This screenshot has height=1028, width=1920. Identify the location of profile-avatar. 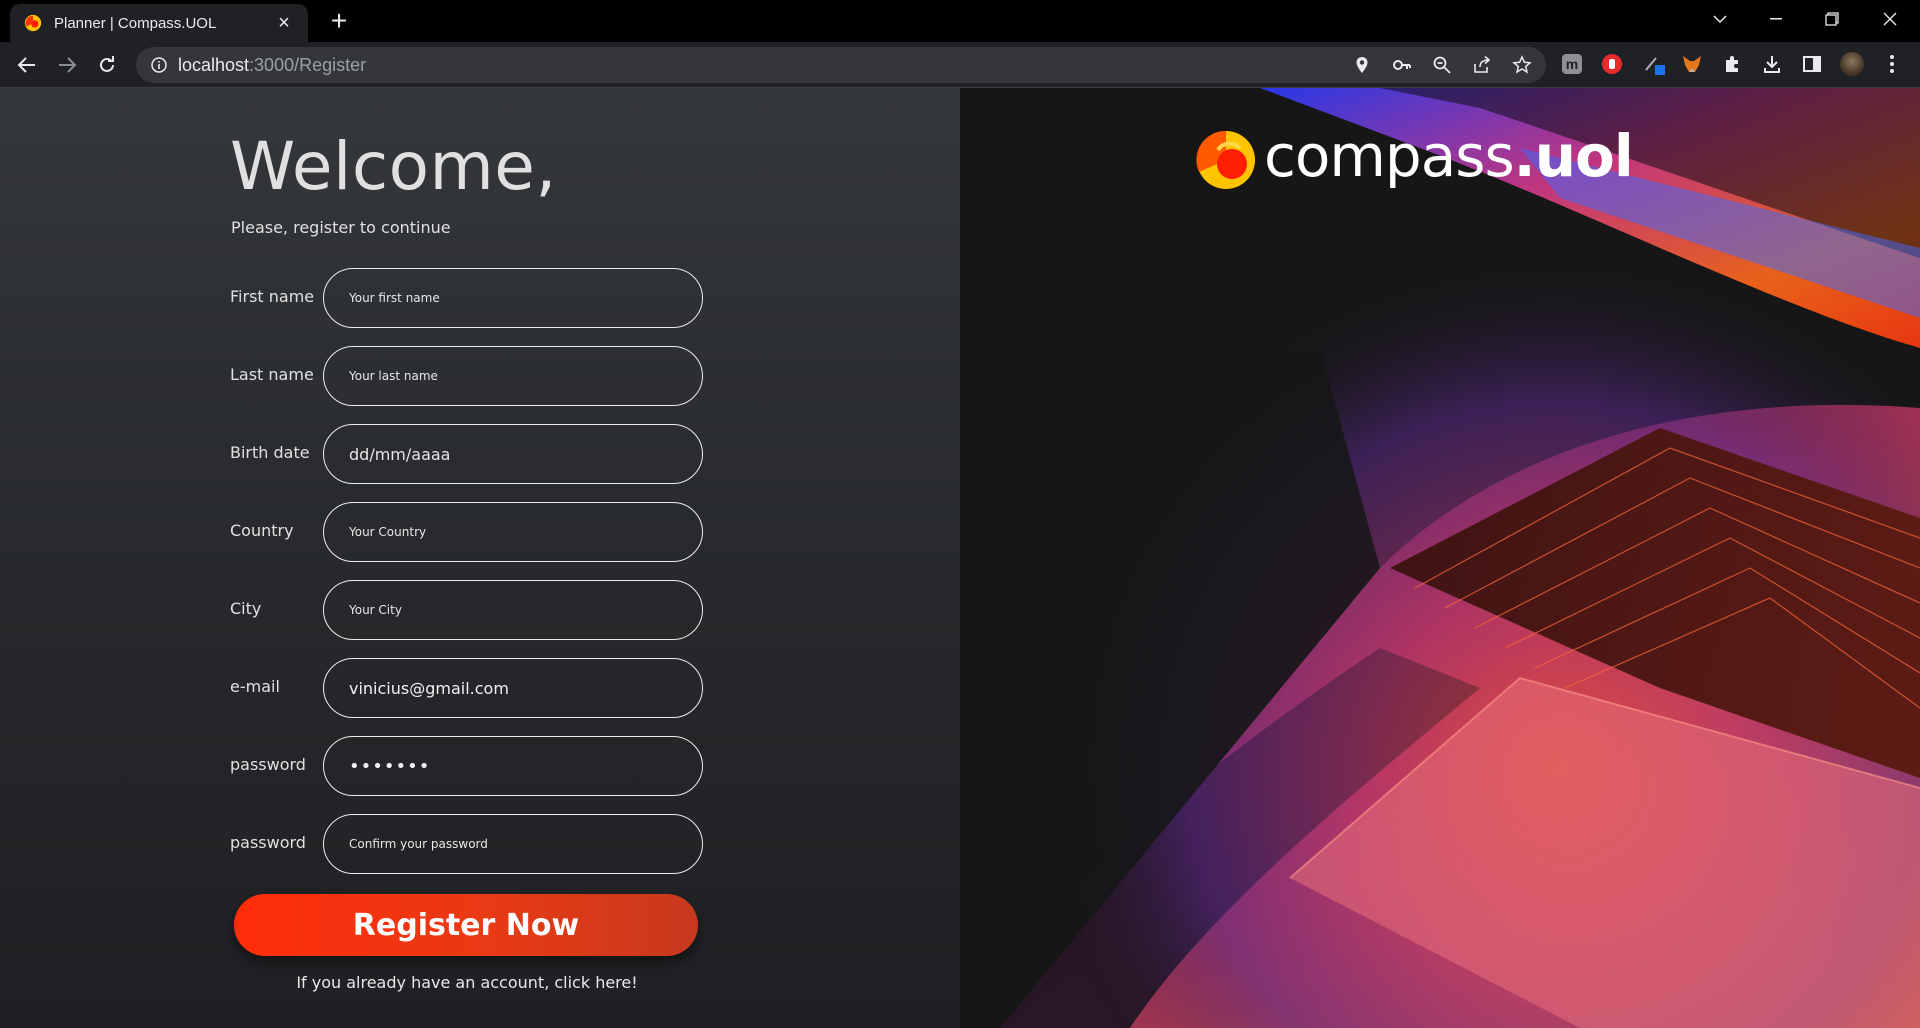
(1852, 64).